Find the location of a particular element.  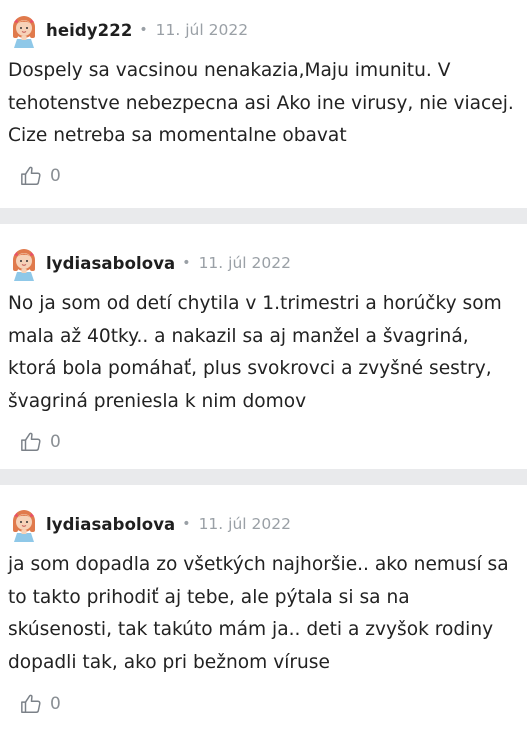

comment-header: heidy222 • 11. júl 2022 is located at coordinates (263, 25).